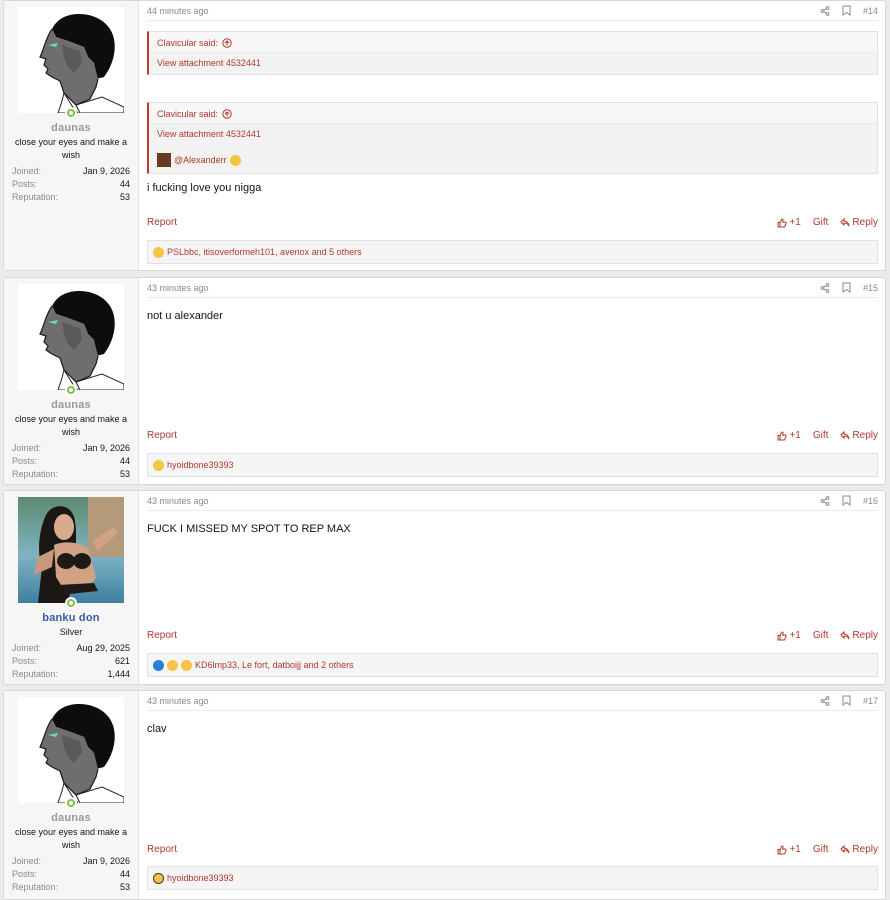  I want to click on post-number: #16, so click(870, 501).